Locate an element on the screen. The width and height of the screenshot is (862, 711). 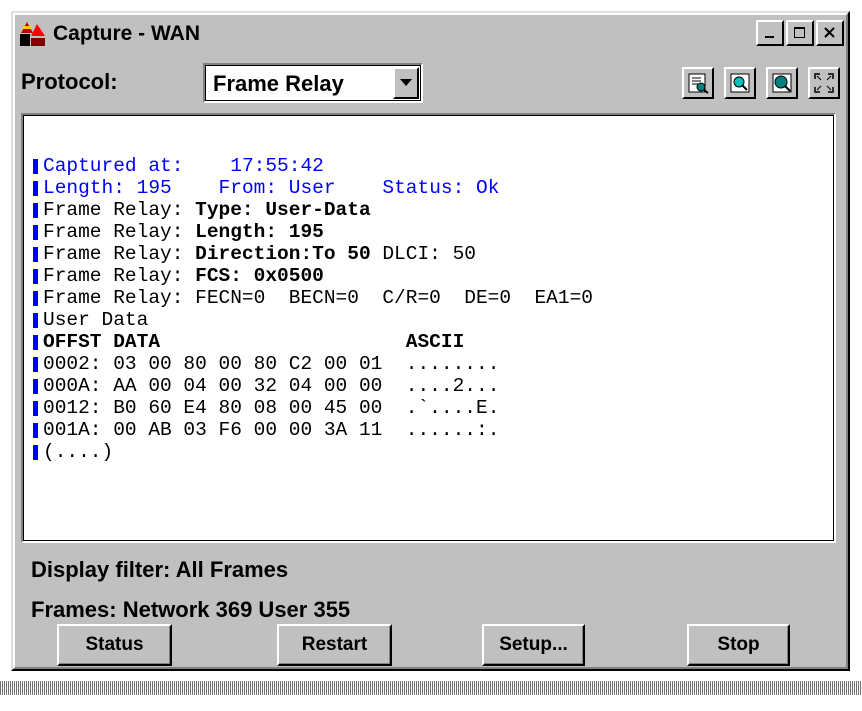
dropdown-button is located at coordinates (406, 83).